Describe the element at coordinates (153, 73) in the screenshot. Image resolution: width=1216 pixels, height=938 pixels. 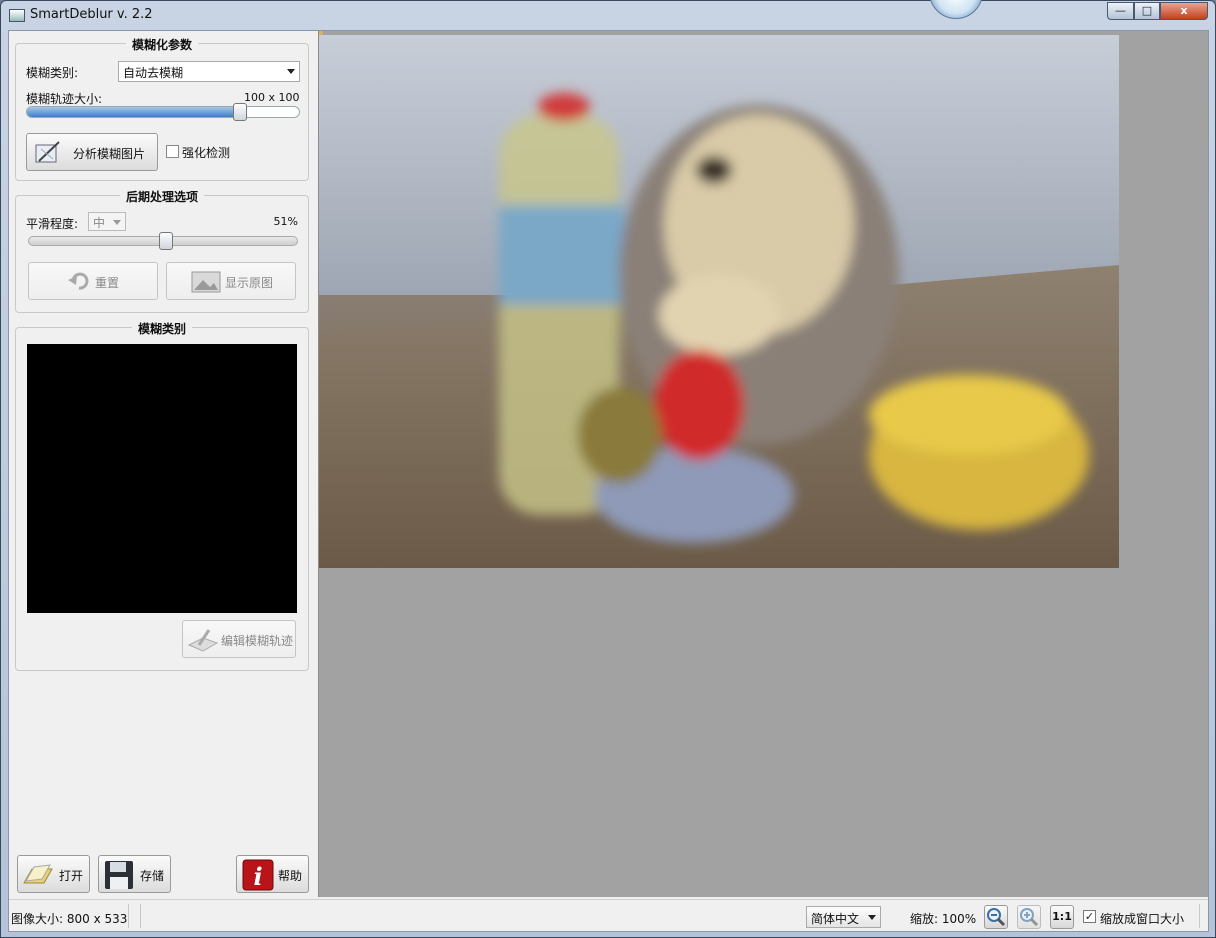
I see `blur-type-value: 自动去模糊` at that location.